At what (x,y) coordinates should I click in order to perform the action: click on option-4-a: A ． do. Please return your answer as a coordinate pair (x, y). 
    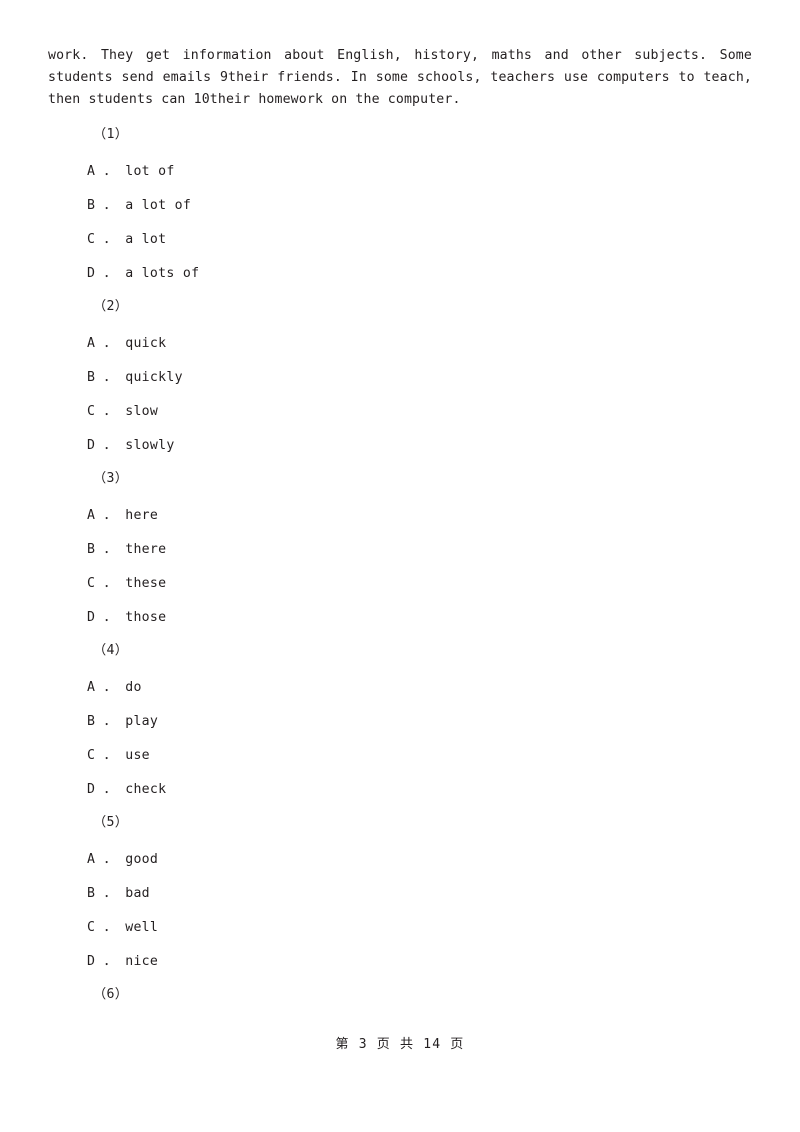
    Looking at the image, I should click on (400, 688).